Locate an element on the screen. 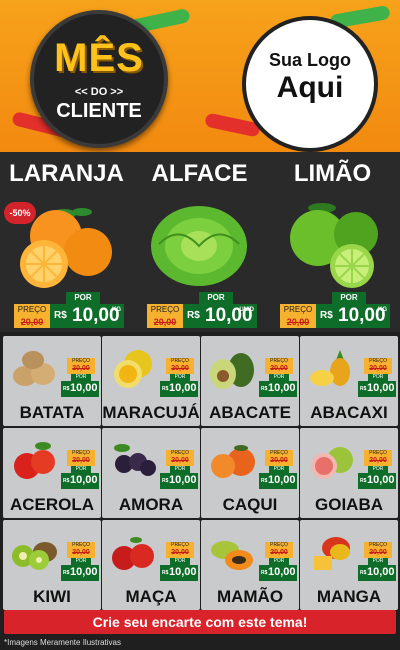  logo-placeholder: Sua Logo Aqui is located at coordinates (310, 84).